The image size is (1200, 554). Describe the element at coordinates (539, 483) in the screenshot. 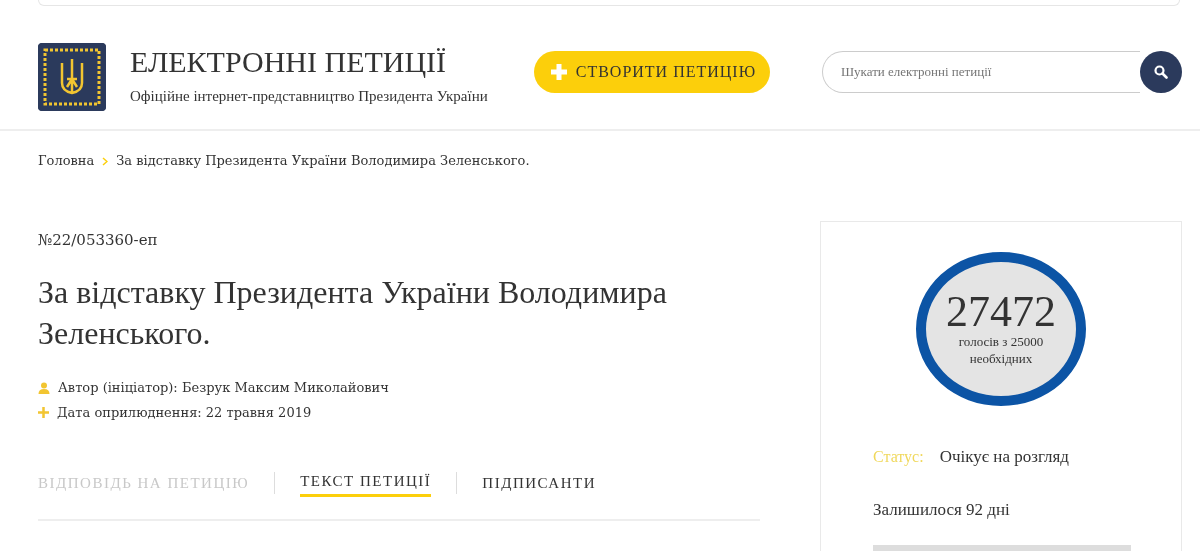

I see `petition-tab: ПІДПИСАНТИ` at that location.